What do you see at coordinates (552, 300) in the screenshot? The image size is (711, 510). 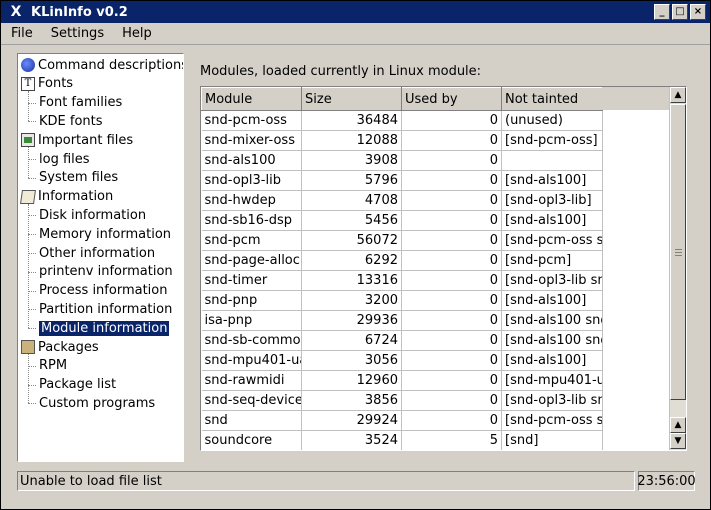 I see `dependents-cell: [snd-als100]` at bounding box center [552, 300].